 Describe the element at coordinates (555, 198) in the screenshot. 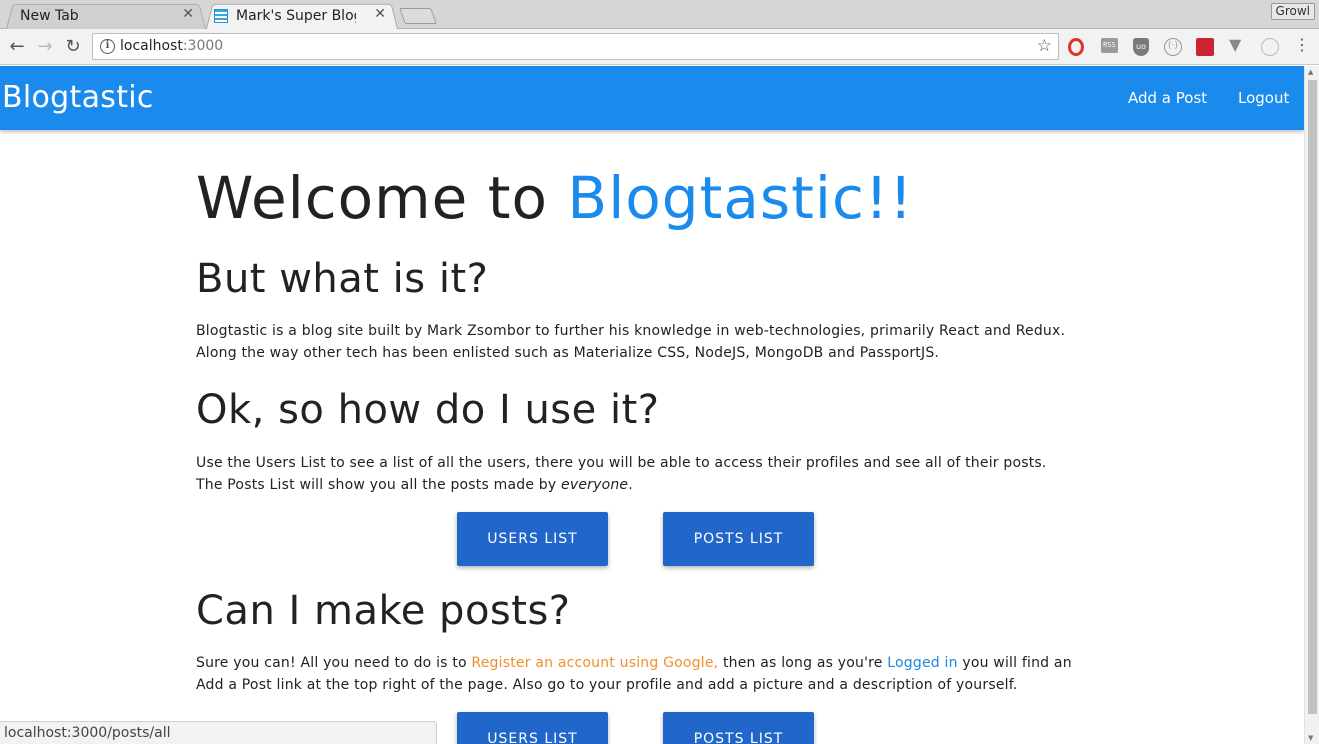

I see `page-title: Welcome to Blogtastic!!` at that location.